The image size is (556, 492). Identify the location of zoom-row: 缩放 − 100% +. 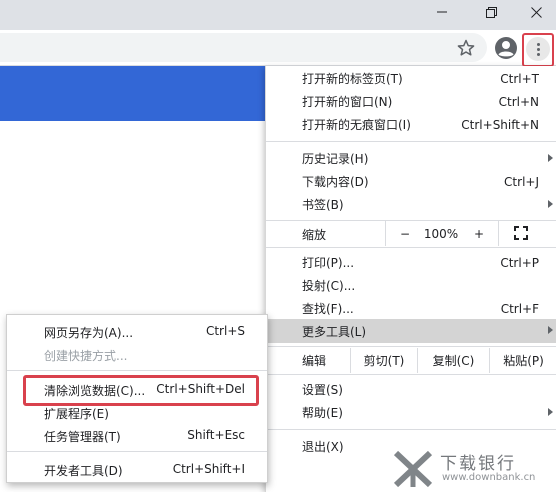
(411, 233).